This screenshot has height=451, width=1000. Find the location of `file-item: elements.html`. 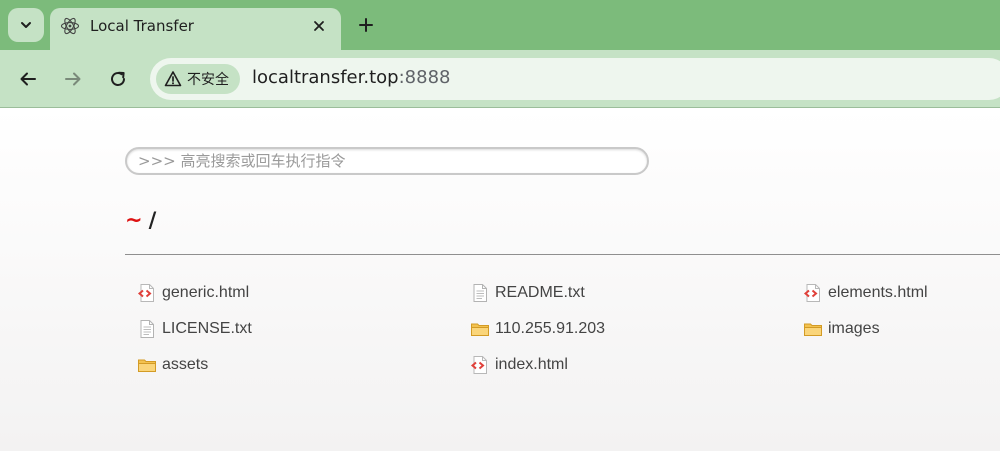

file-item: elements.html is located at coordinates (865, 293).